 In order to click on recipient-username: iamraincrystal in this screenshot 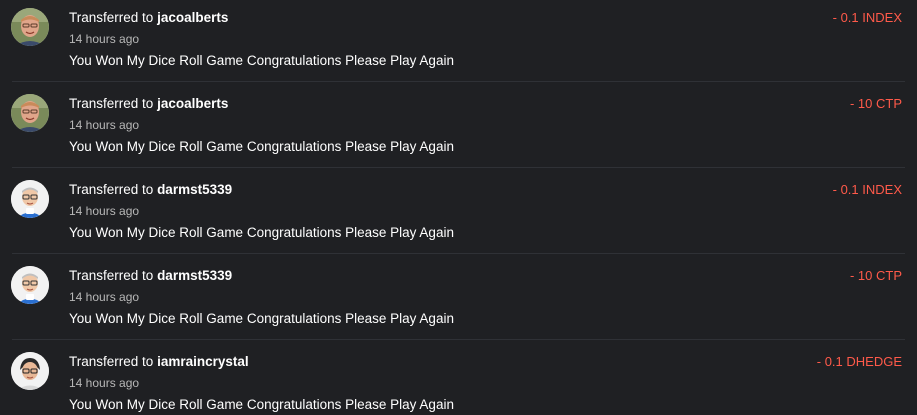, I will do `click(203, 361)`.